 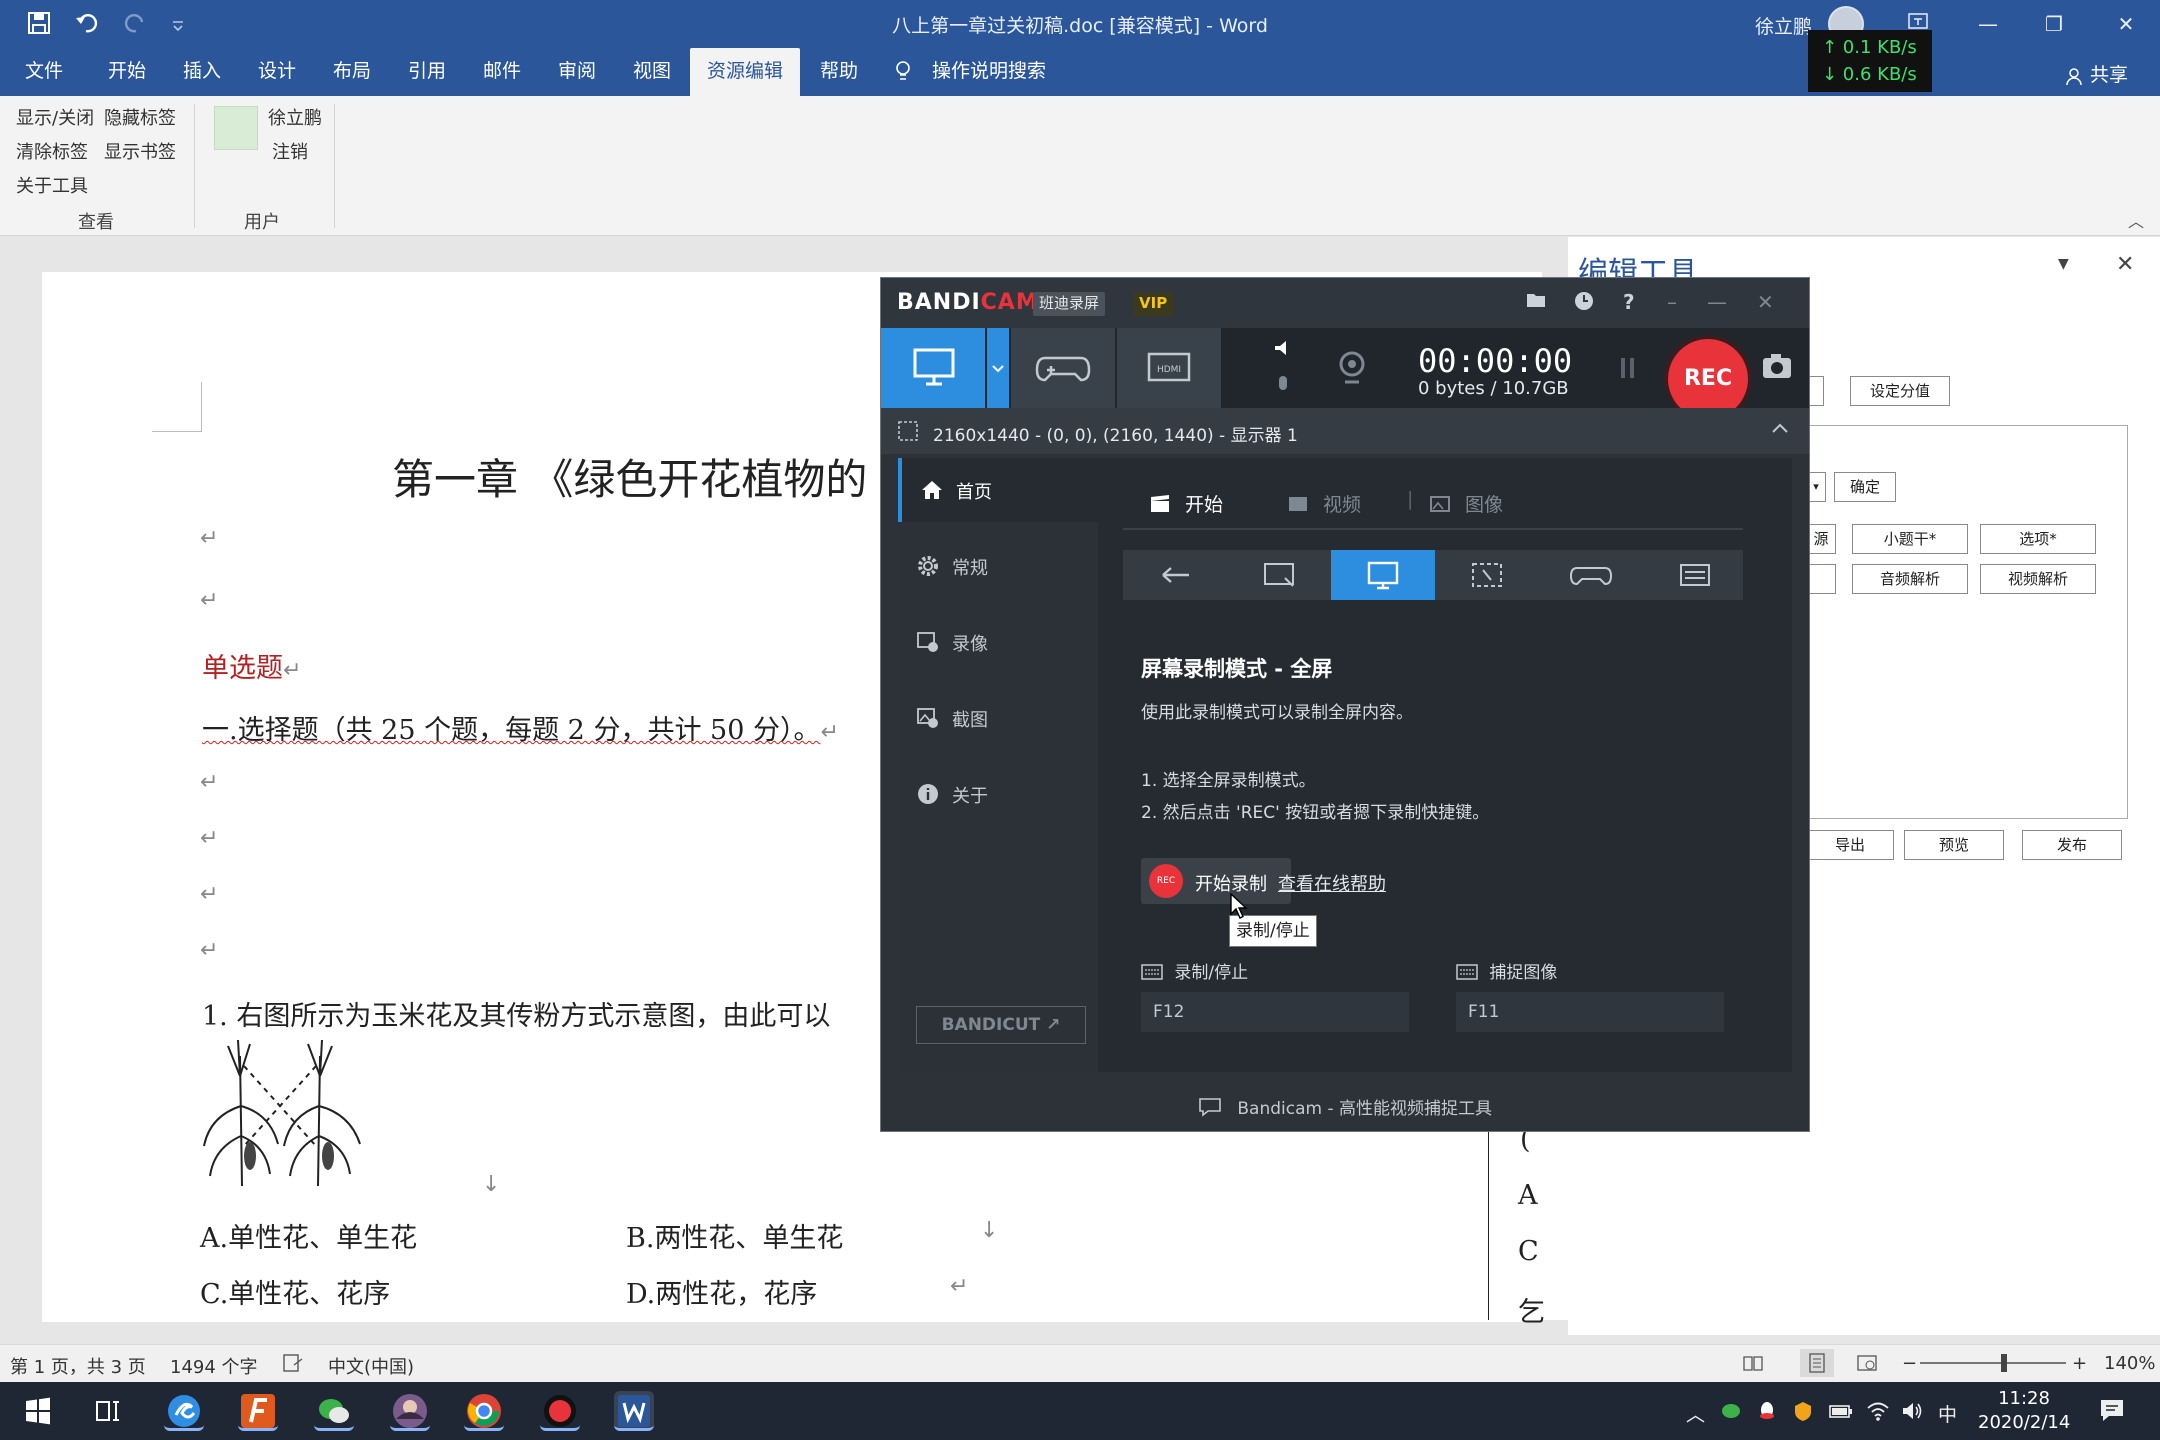 What do you see at coordinates (1954, 845) in the screenshot?
I see `preview-button: 预览` at bounding box center [1954, 845].